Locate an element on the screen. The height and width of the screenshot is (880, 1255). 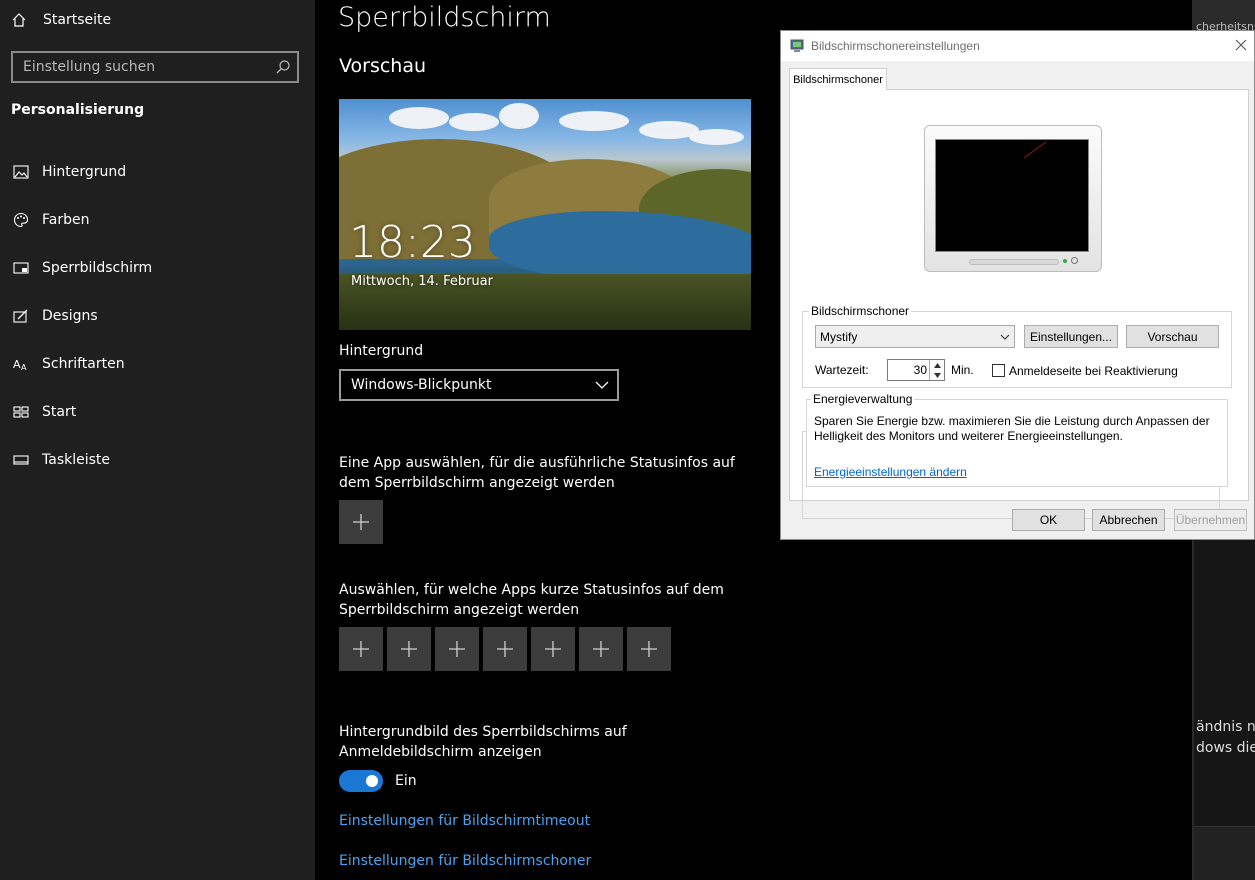
apply-button: Übernehmen is located at coordinates (1210, 520).